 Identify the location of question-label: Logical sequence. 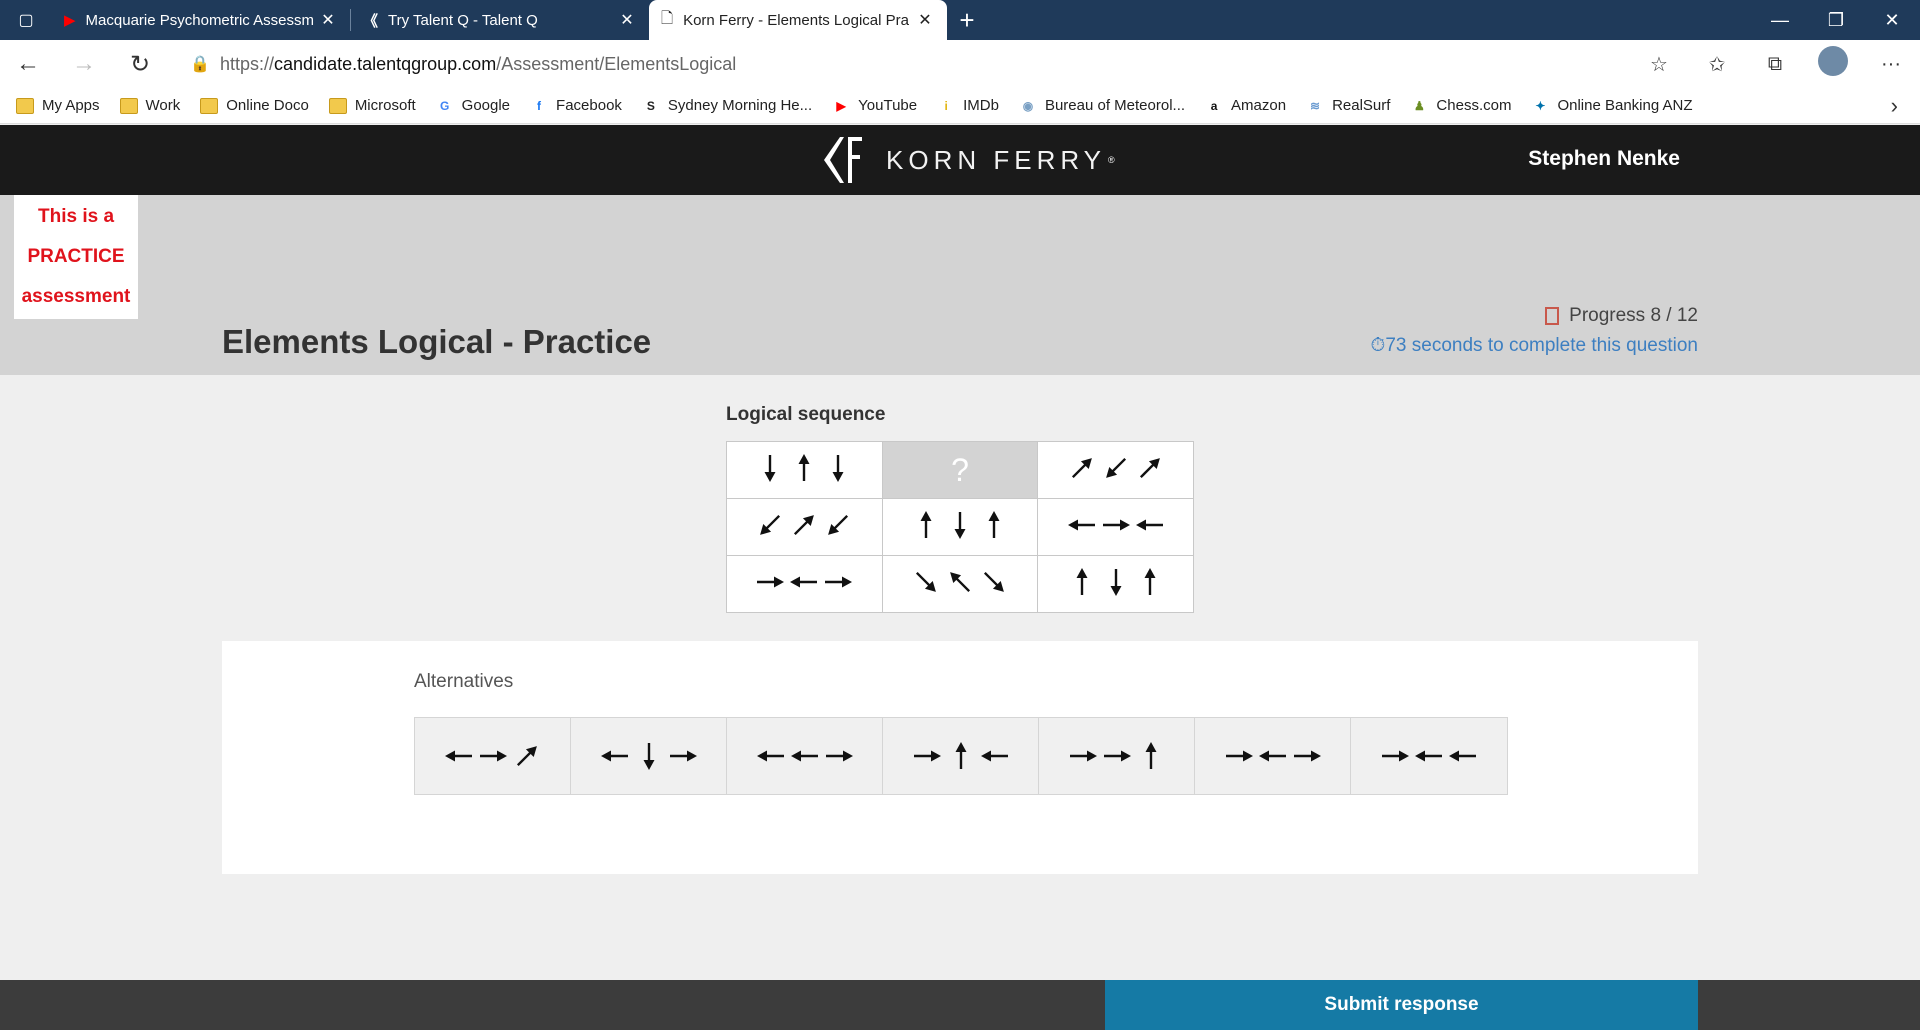
(806, 414).